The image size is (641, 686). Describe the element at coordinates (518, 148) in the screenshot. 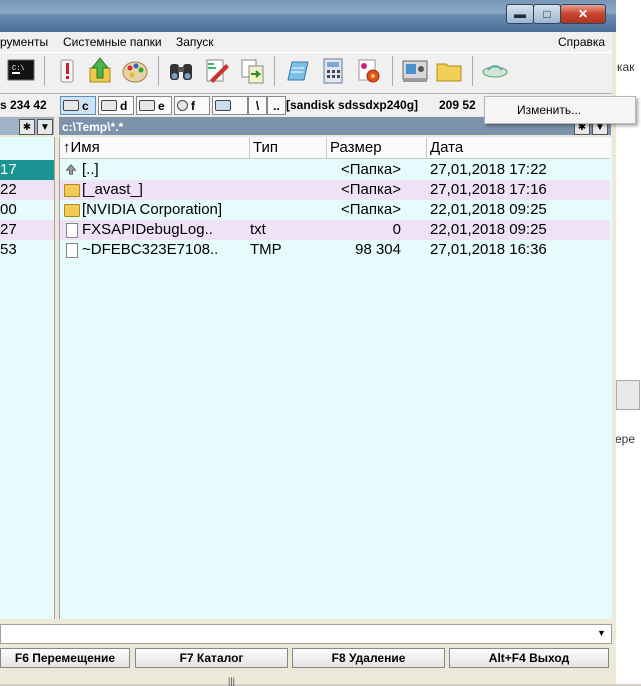

I see `column-header-date: Дата` at that location.